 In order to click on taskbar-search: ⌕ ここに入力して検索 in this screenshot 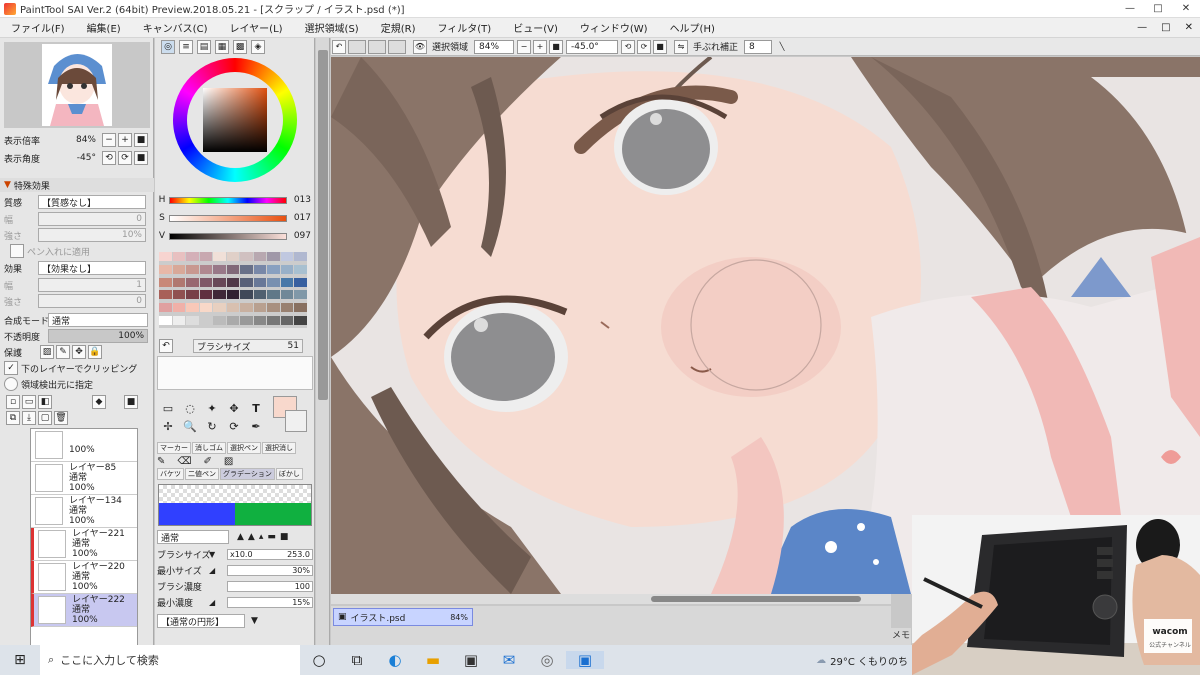, I will do `click(170, 660)`.